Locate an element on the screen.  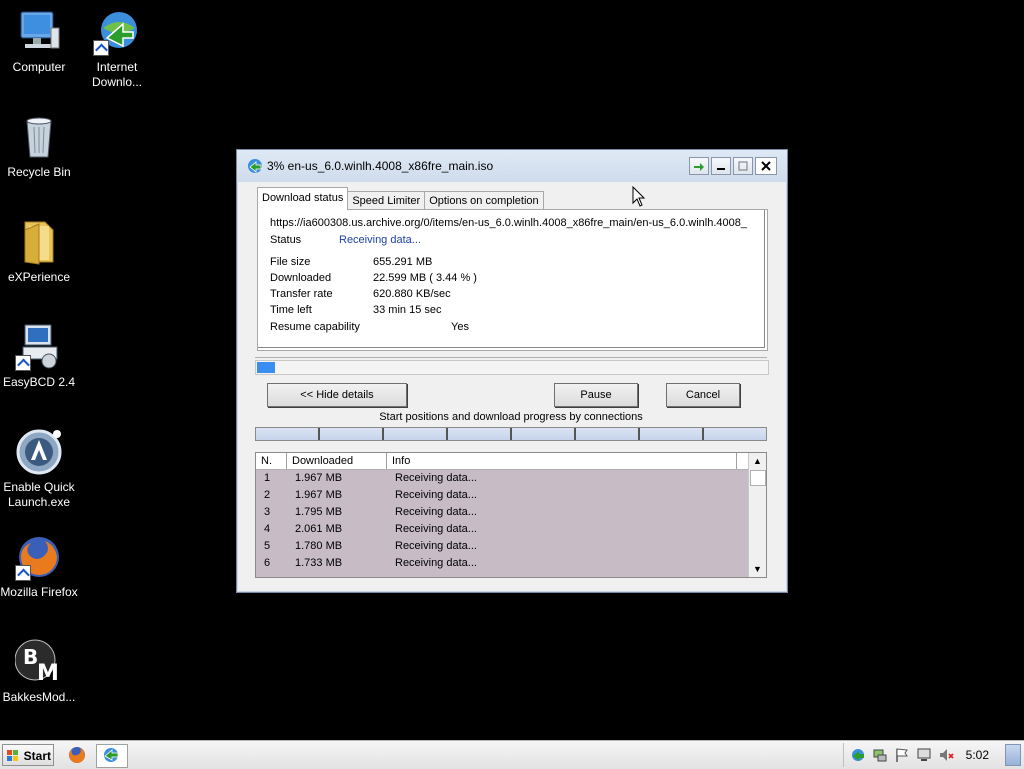
show-desktop-button is located at coordinates (1013, 755).